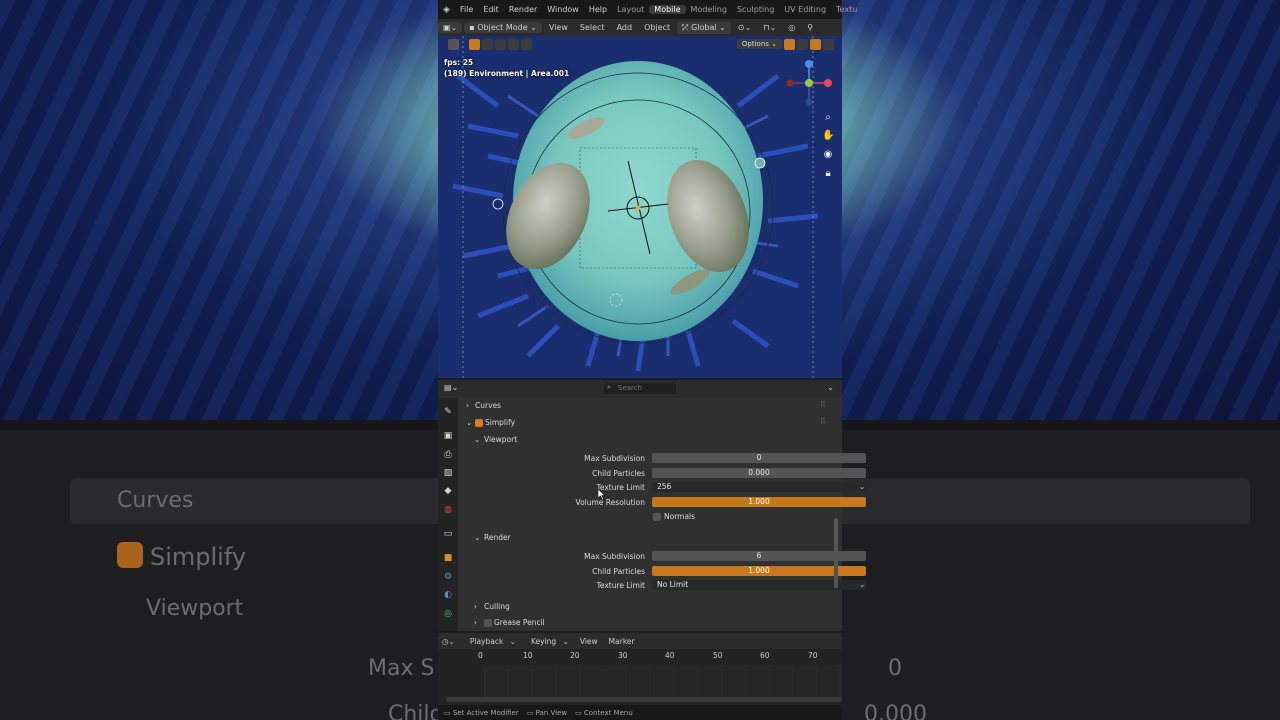 This screenshot has height=720, width=1280. Describe the element at coordinates (155, 500) in the screenshot. I see `blurred-curves-label: Curves` at that location.